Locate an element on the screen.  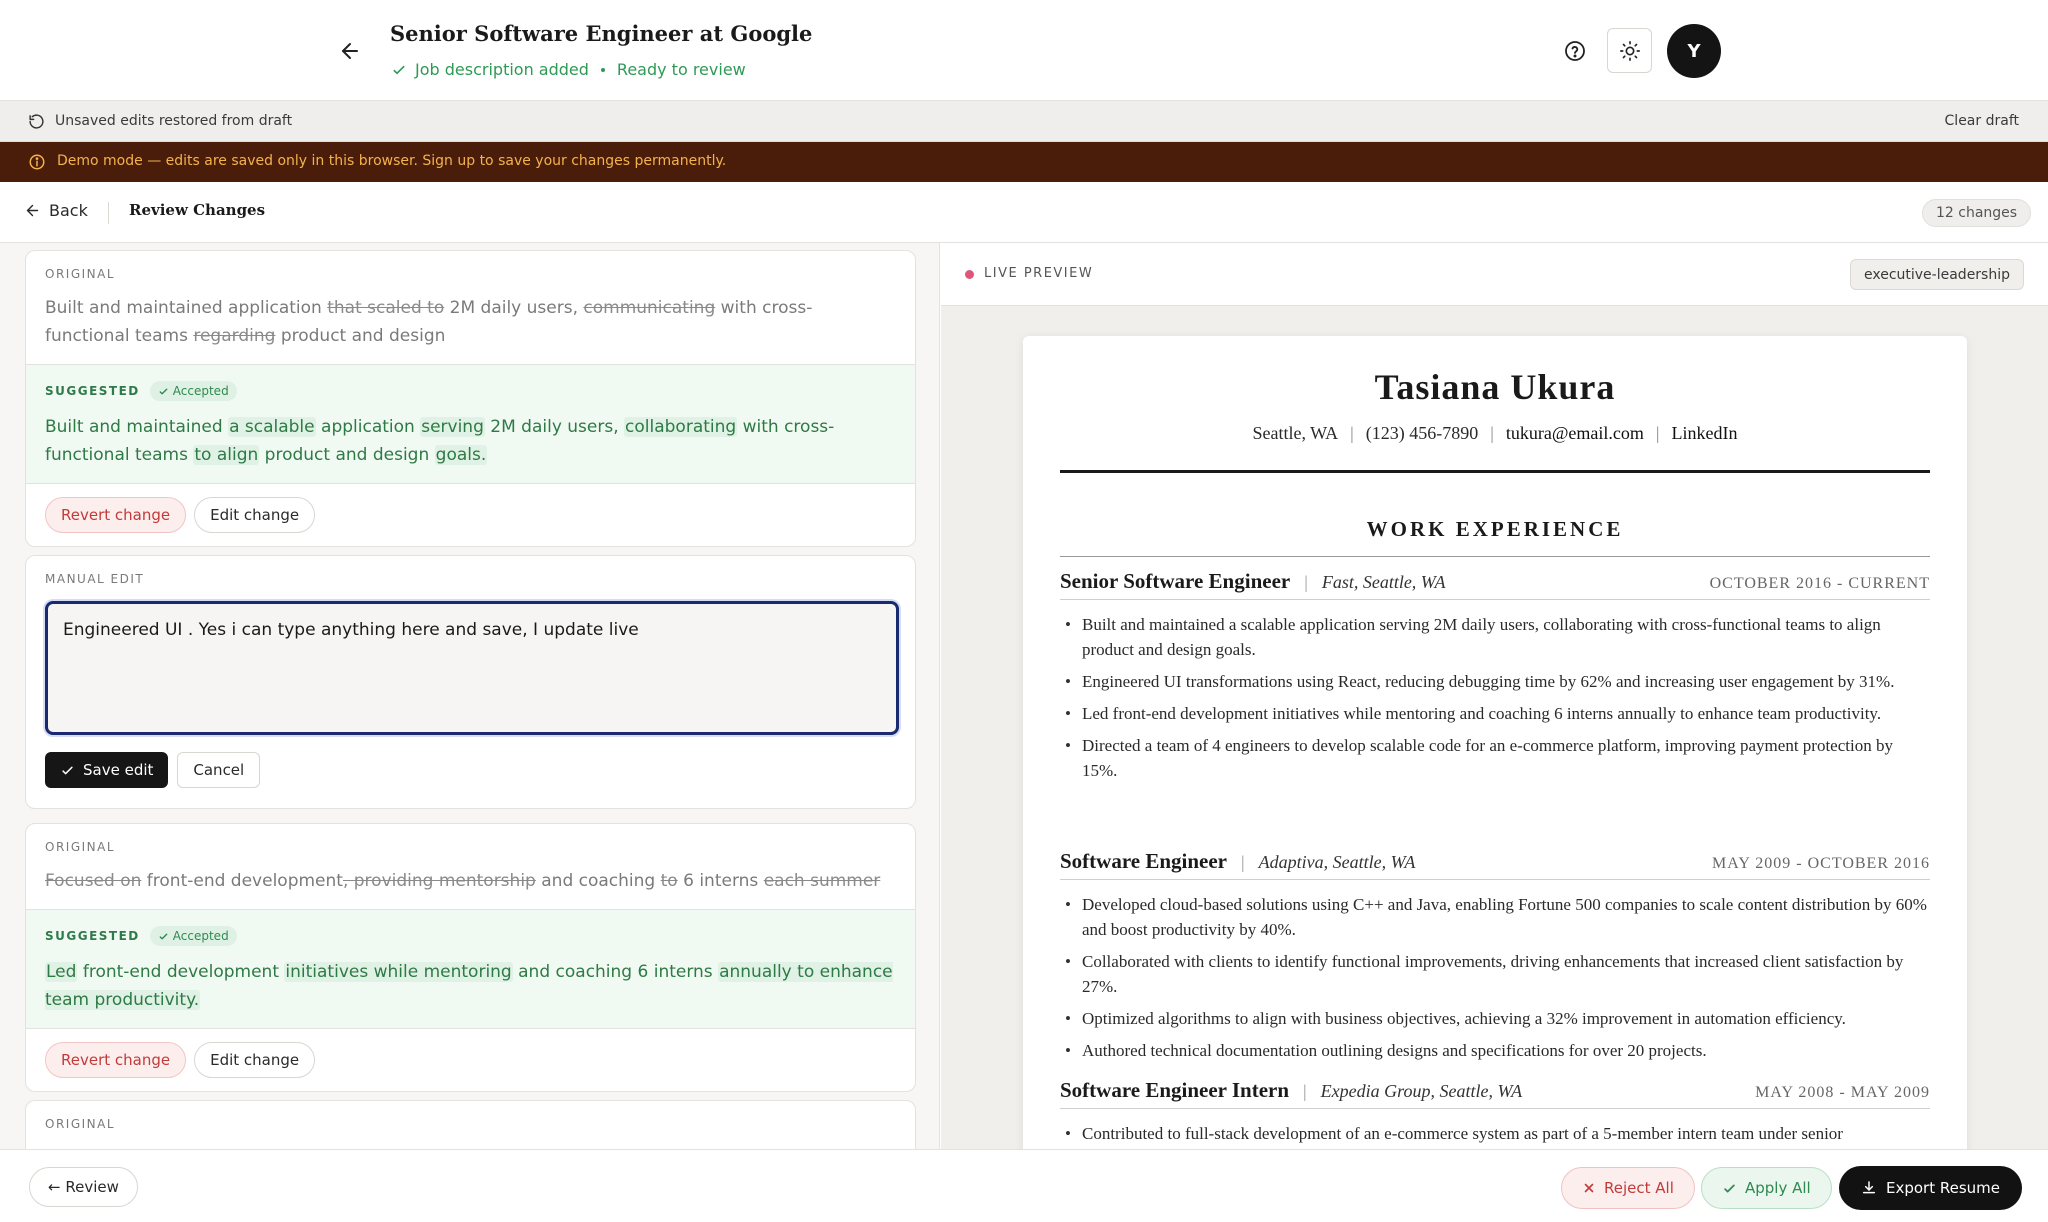
job-entry-company: Fast, Seattle, WA is located at coordinates (1383, 582).